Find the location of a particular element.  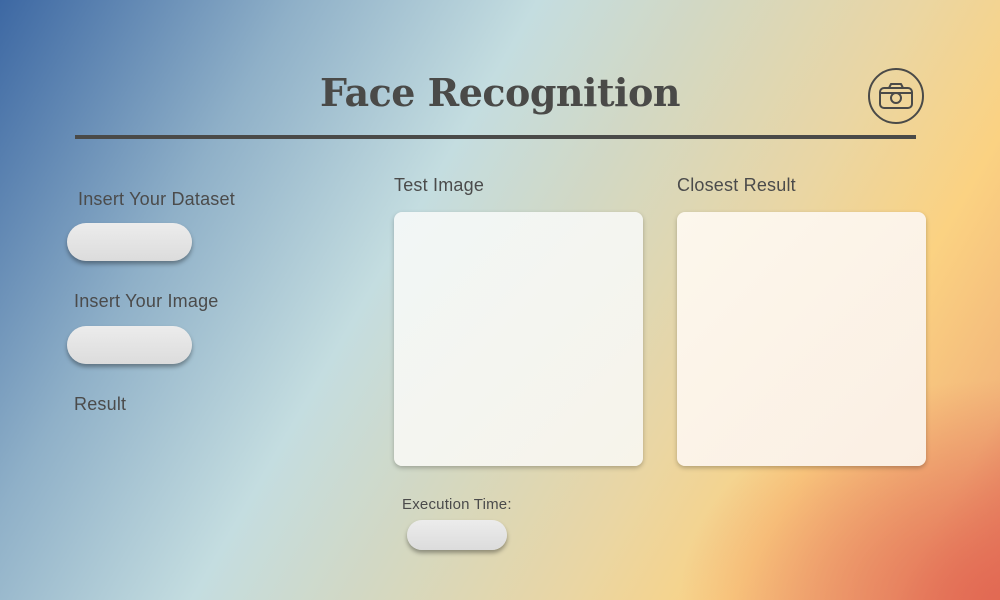

camera-button is located at coordinates (896, 96).